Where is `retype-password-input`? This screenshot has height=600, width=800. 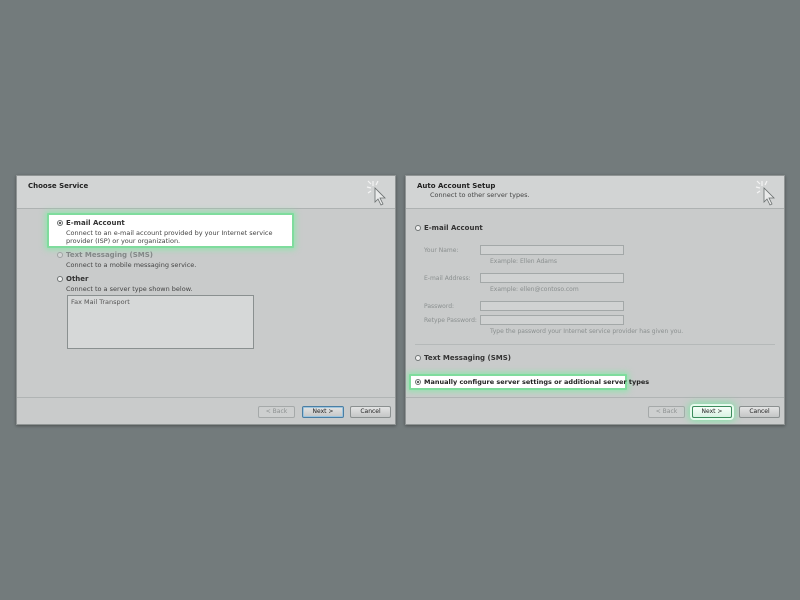
retype-password-input is located at coordinates (552, 320).